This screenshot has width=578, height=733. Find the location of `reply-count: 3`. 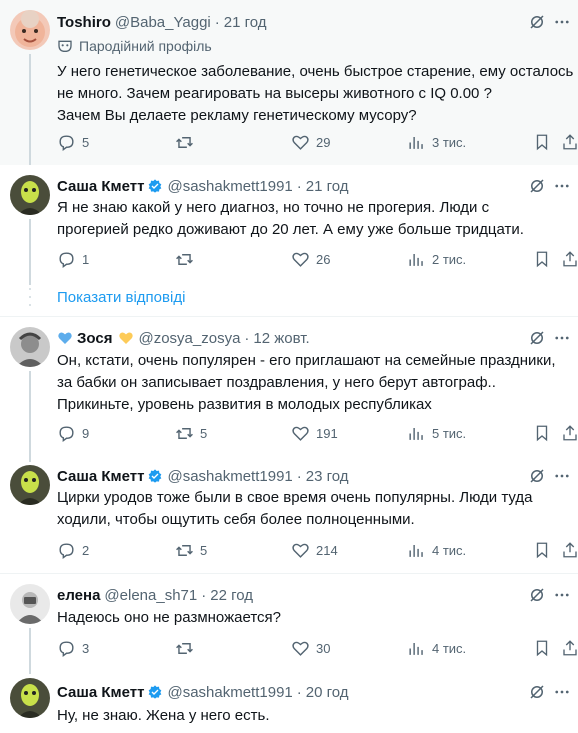

reply-count: 3 is located at coordinates (86, 648).